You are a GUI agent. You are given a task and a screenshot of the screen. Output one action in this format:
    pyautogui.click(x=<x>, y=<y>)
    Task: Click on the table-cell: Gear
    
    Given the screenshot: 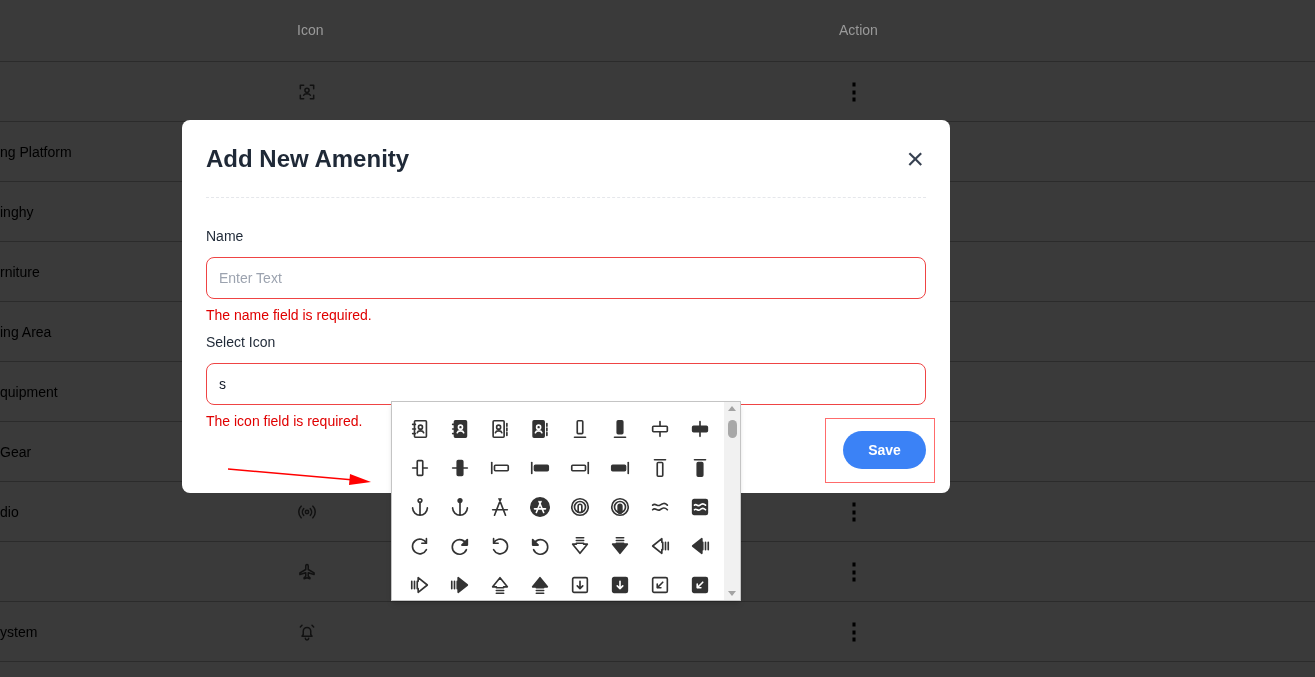 What is the action you would take?
    pyautogui.click(x=16, y=451)
    